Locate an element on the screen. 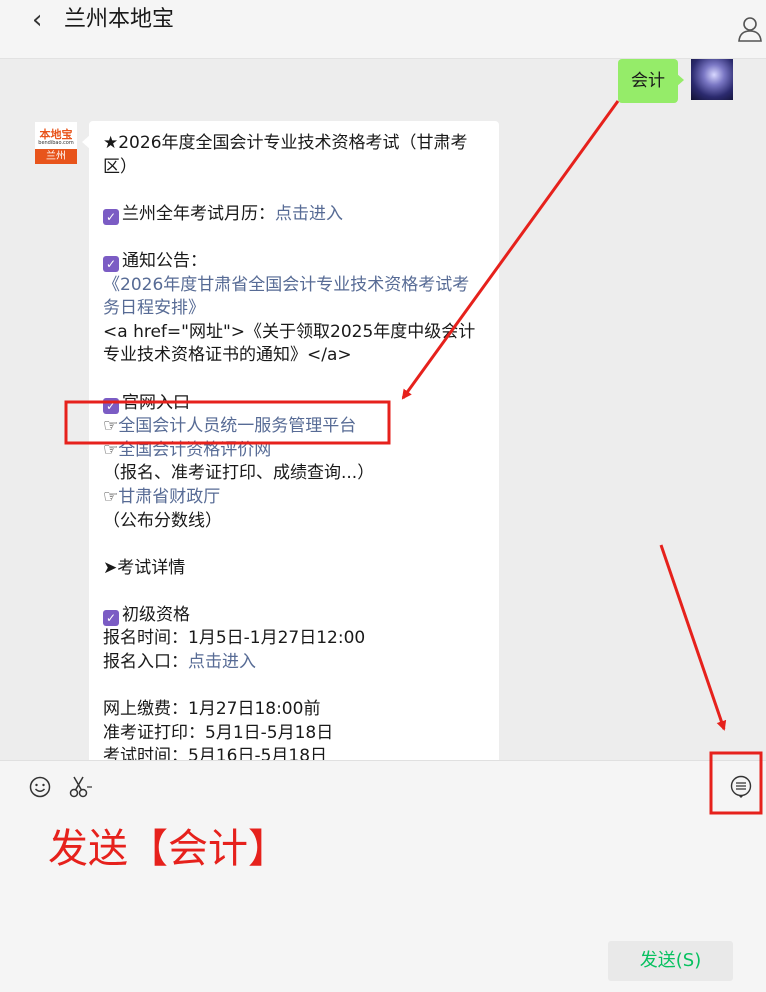 The width and height of the screenshot is (766, 992). message-line: ✓ 初级资格 is located at coordinates (293, 616).